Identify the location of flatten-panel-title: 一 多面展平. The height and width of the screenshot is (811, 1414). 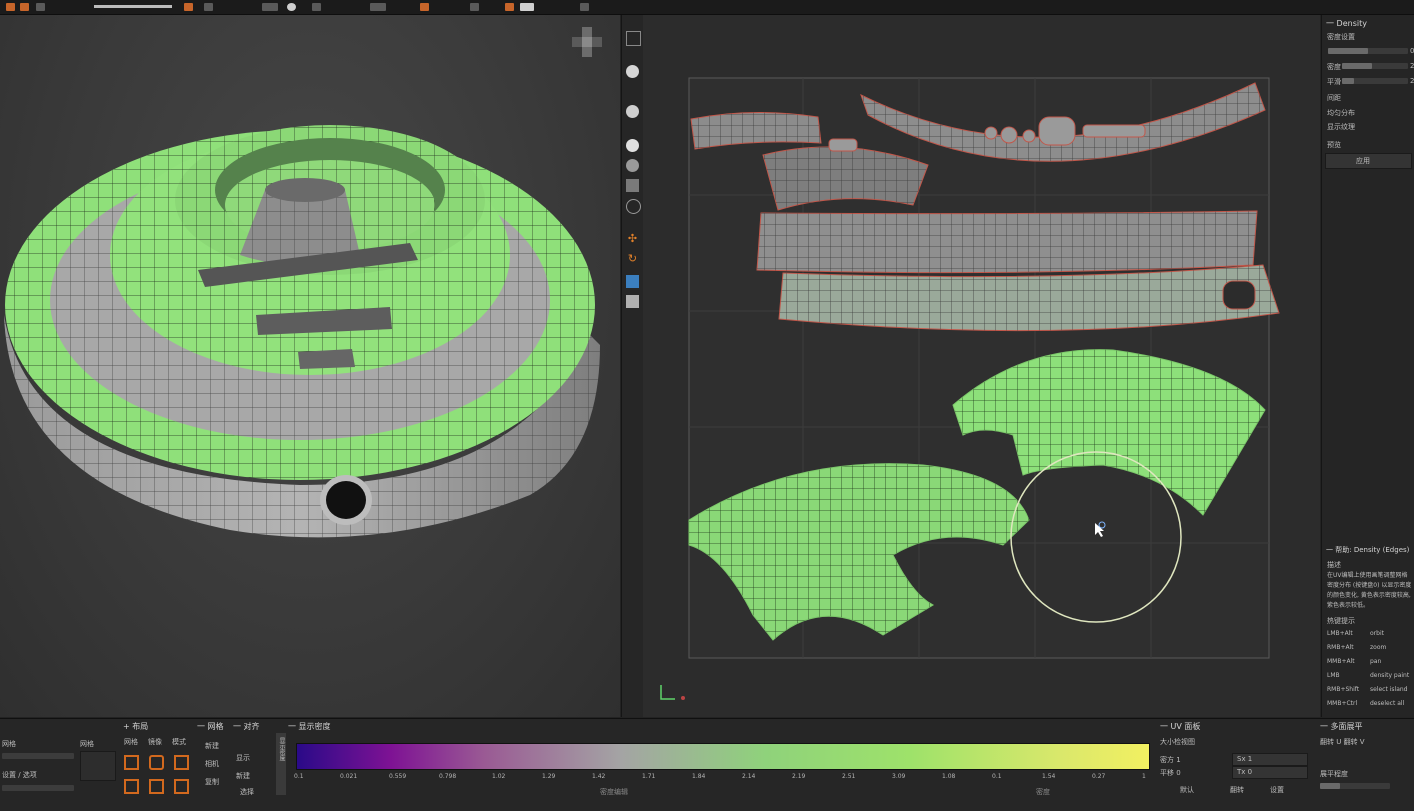
(1341, 726).